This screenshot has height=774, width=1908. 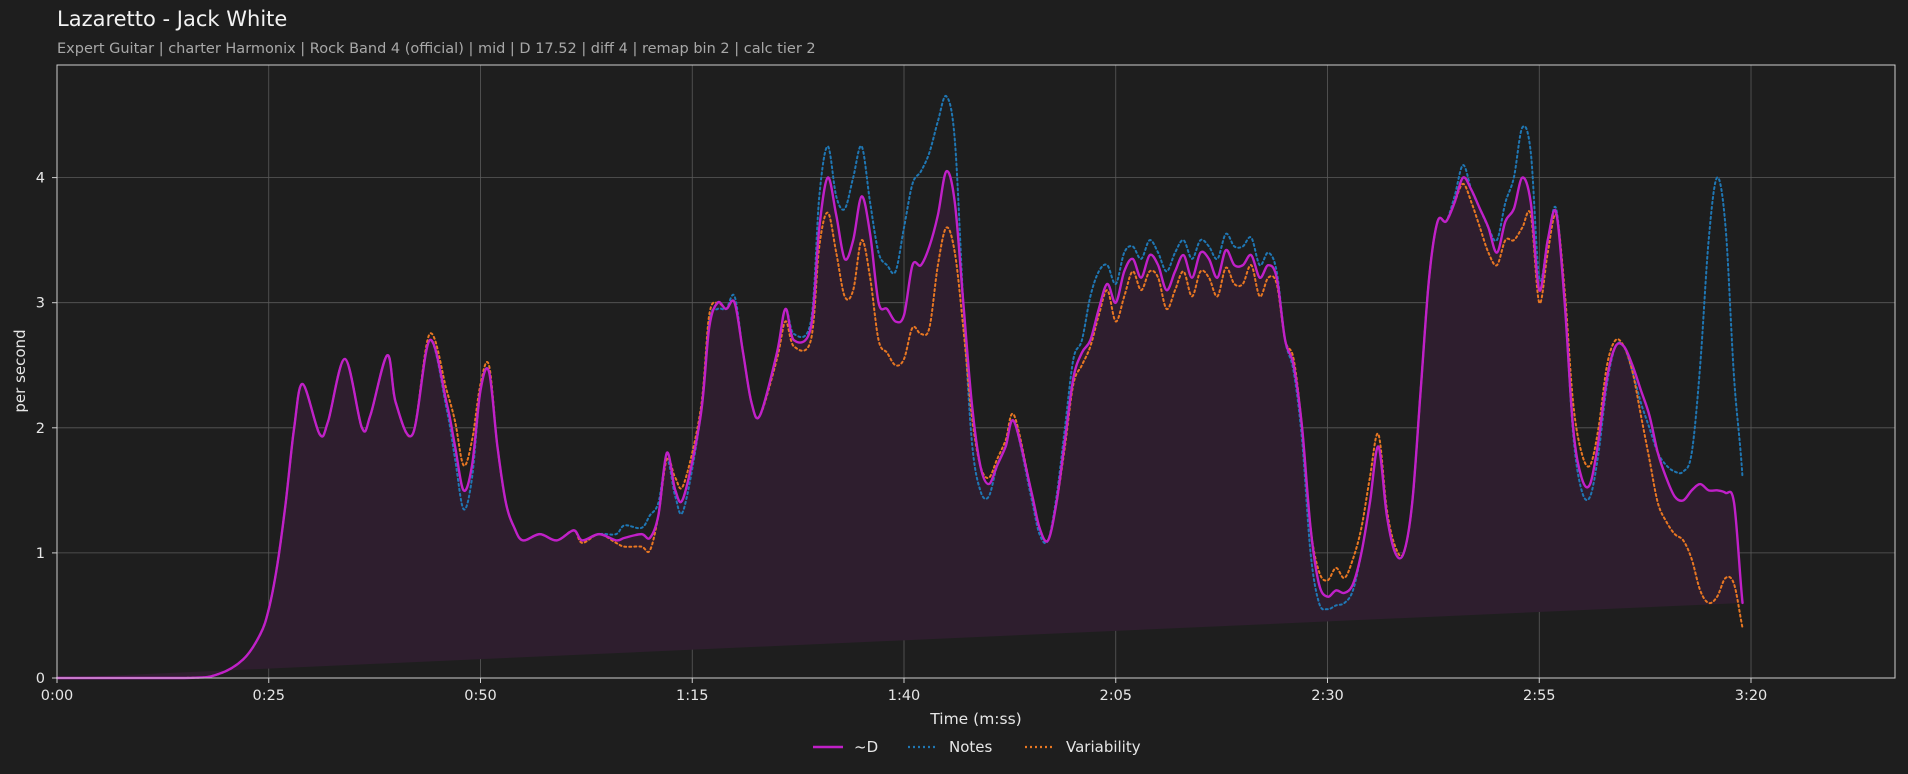 I want to click on x-tick-label: 1:15, so click(x=692, y=696).